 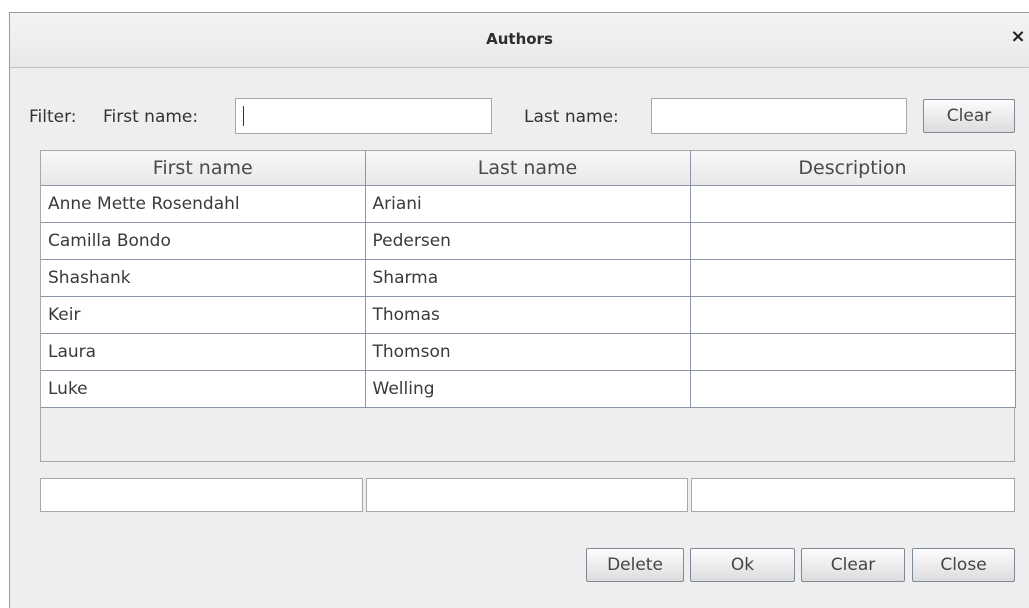 I want to click on ok-button: Ok, so click(x=742, y=565).